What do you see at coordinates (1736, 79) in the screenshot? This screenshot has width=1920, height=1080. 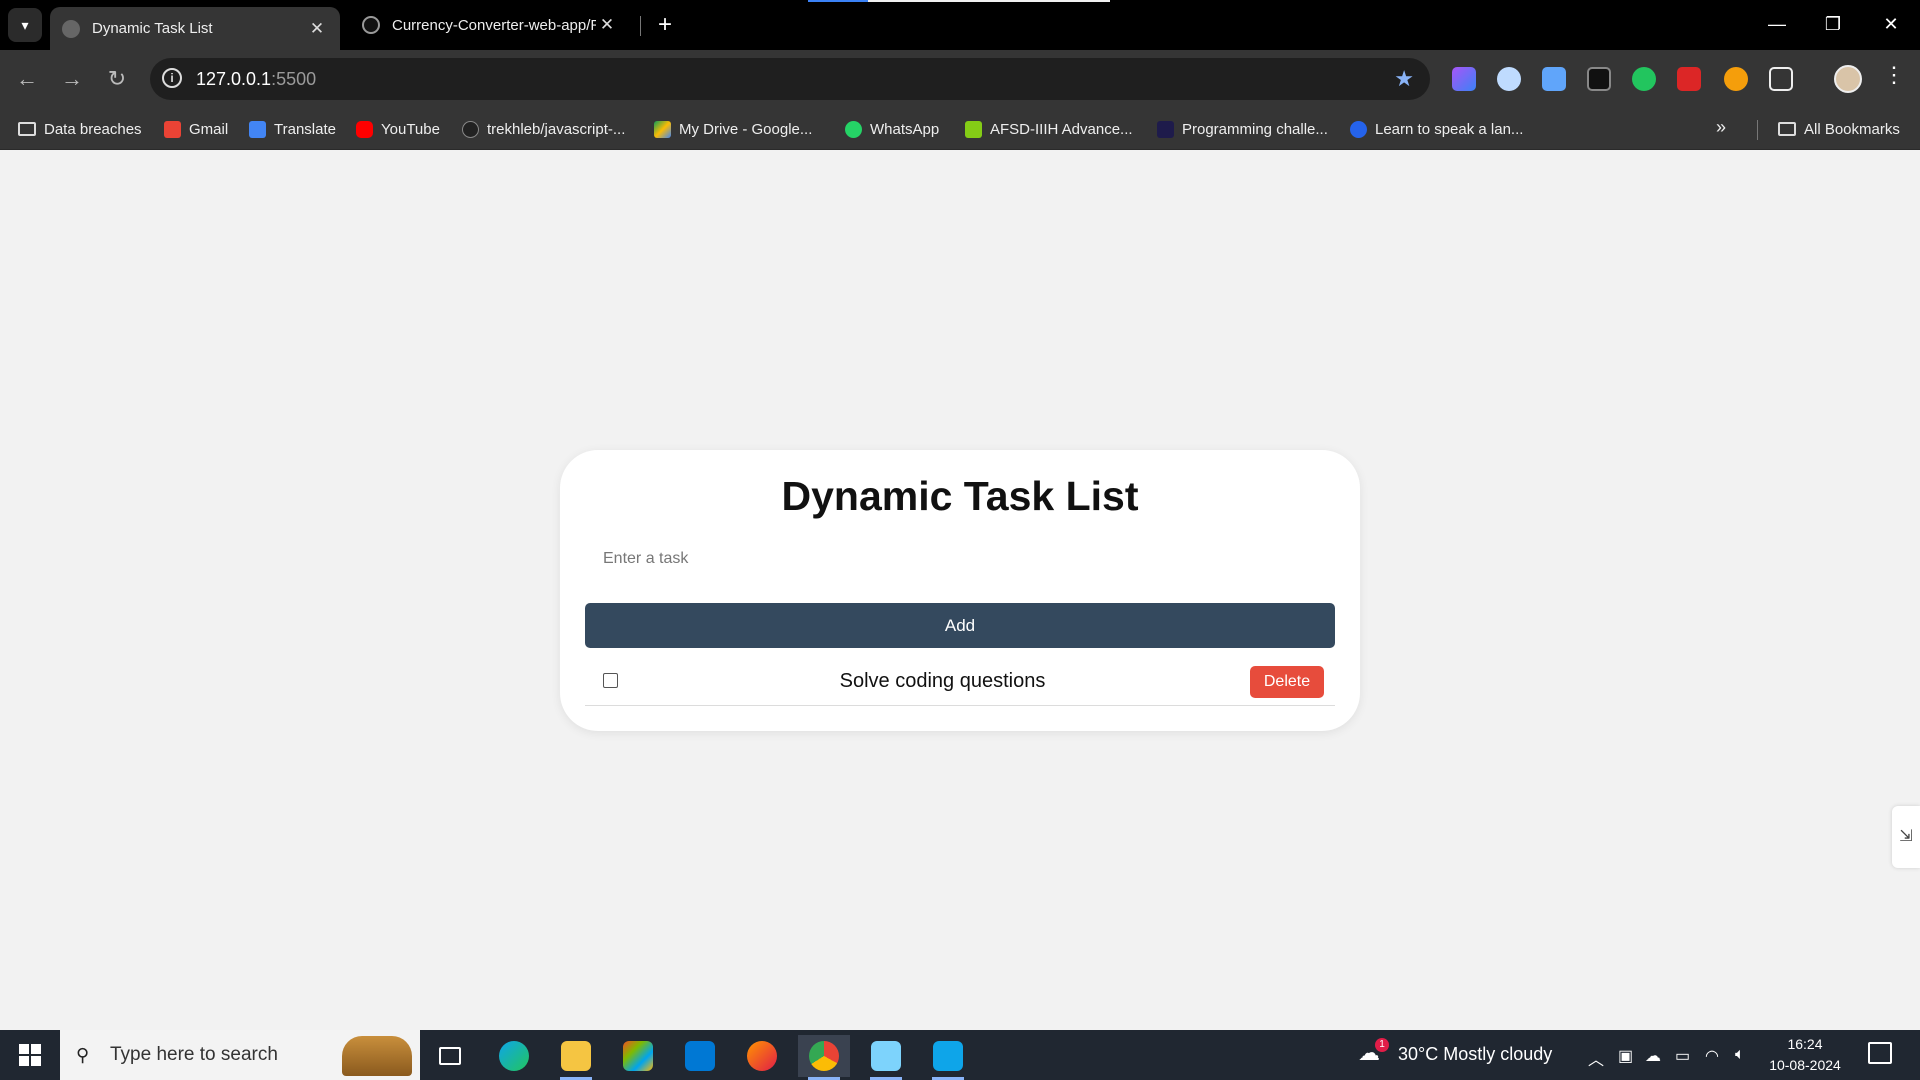 I see `extension-blocker-icon` at bounding box center [1736, 79].